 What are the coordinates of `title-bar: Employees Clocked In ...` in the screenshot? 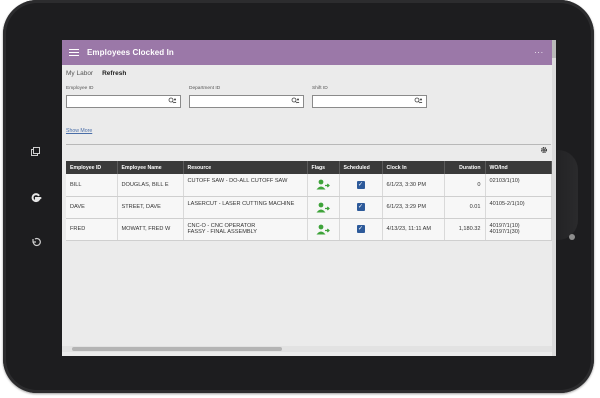 It's located at (307, 52).